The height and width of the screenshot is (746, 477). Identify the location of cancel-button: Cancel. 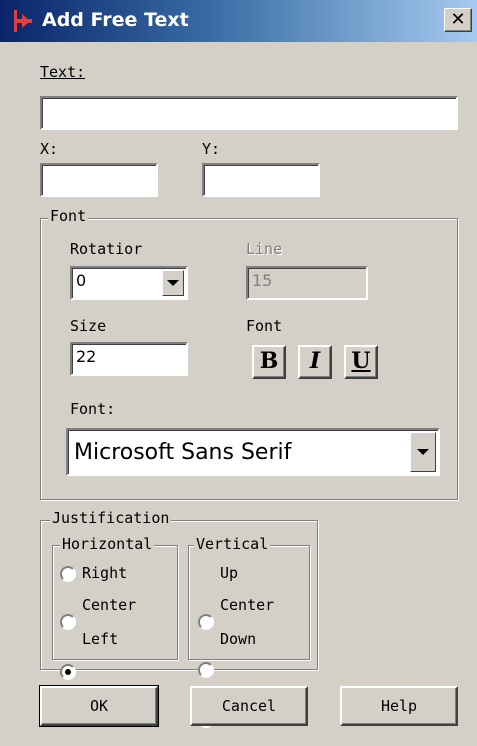
(249, 706).